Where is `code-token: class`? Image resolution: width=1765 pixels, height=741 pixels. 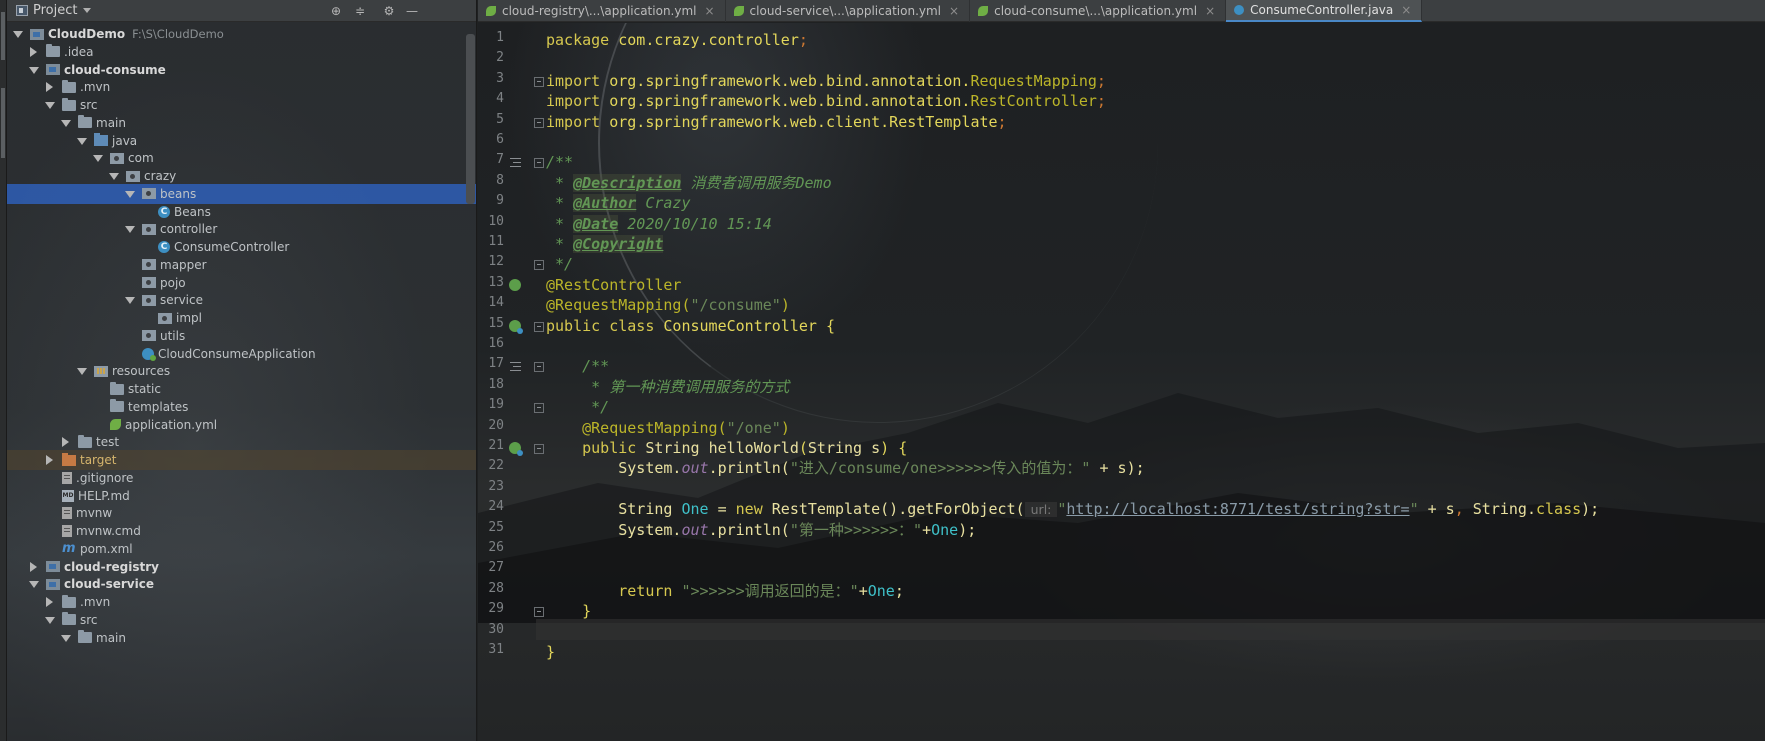
code-token: class is located at coordinates (1559, 509).